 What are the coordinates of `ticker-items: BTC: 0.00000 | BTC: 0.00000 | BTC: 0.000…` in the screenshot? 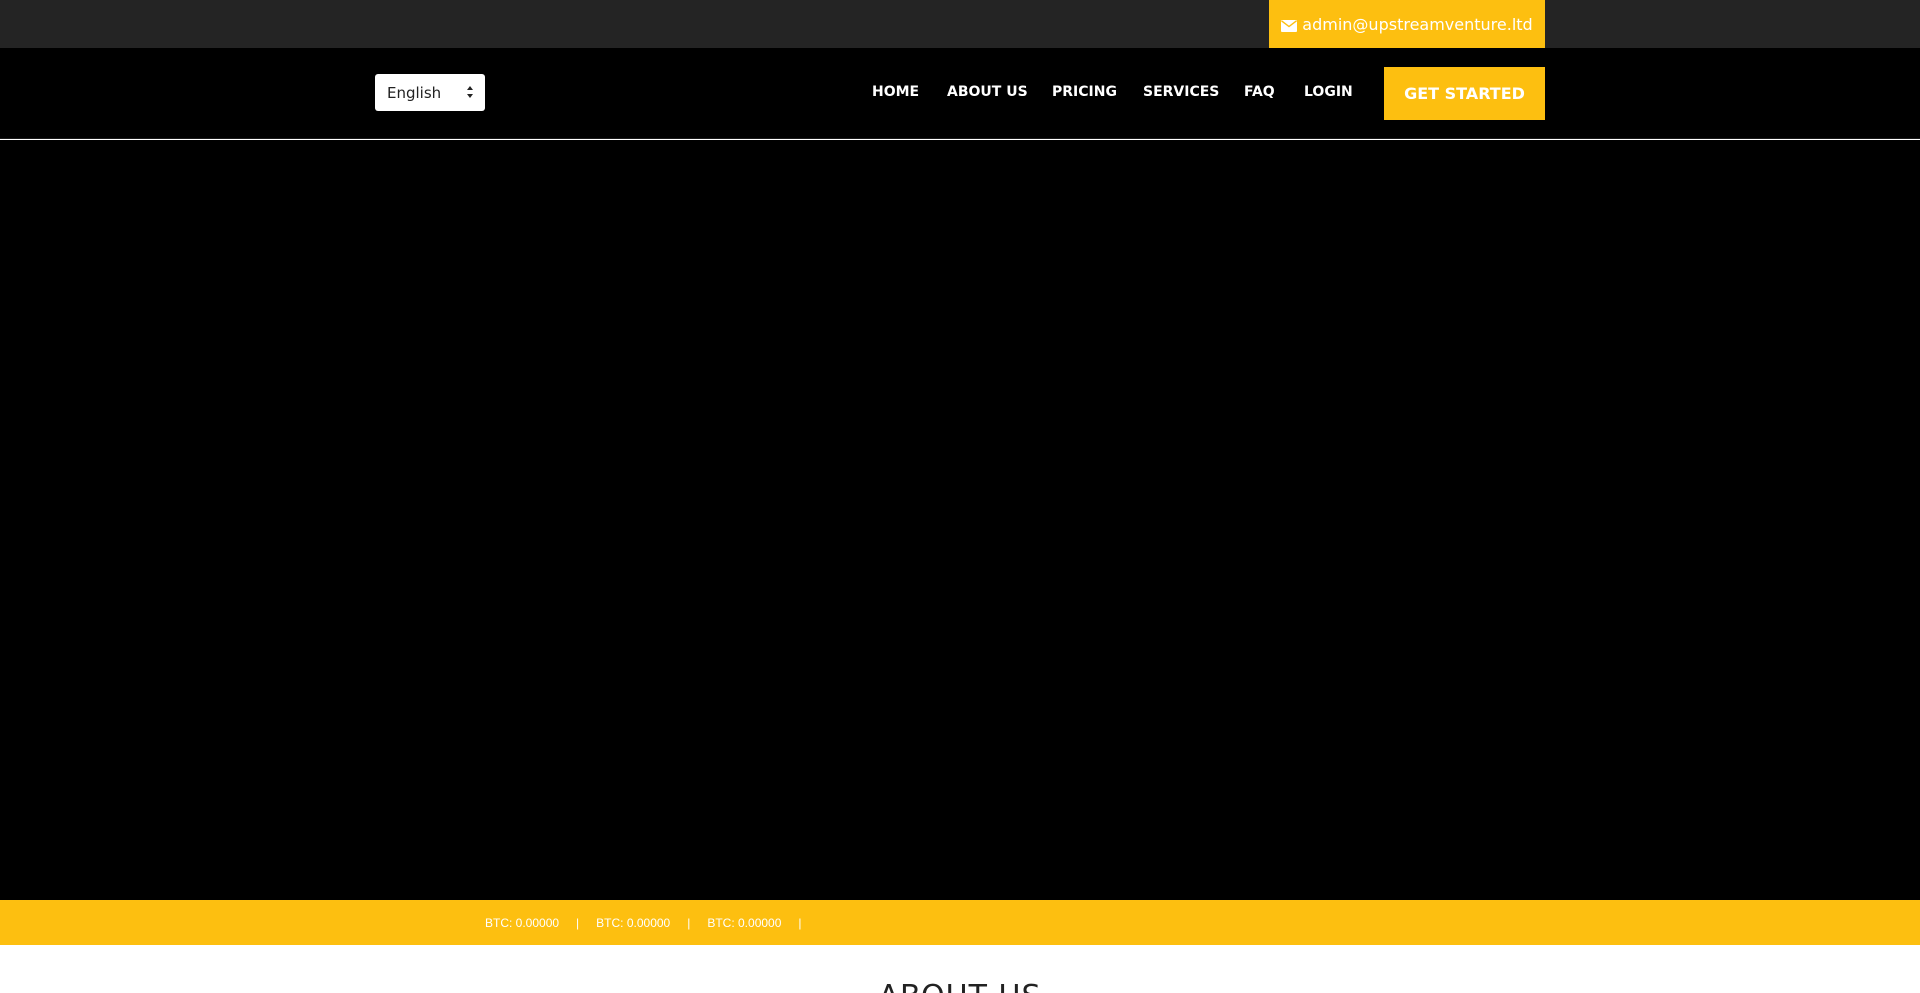 It's located at (652, 923).